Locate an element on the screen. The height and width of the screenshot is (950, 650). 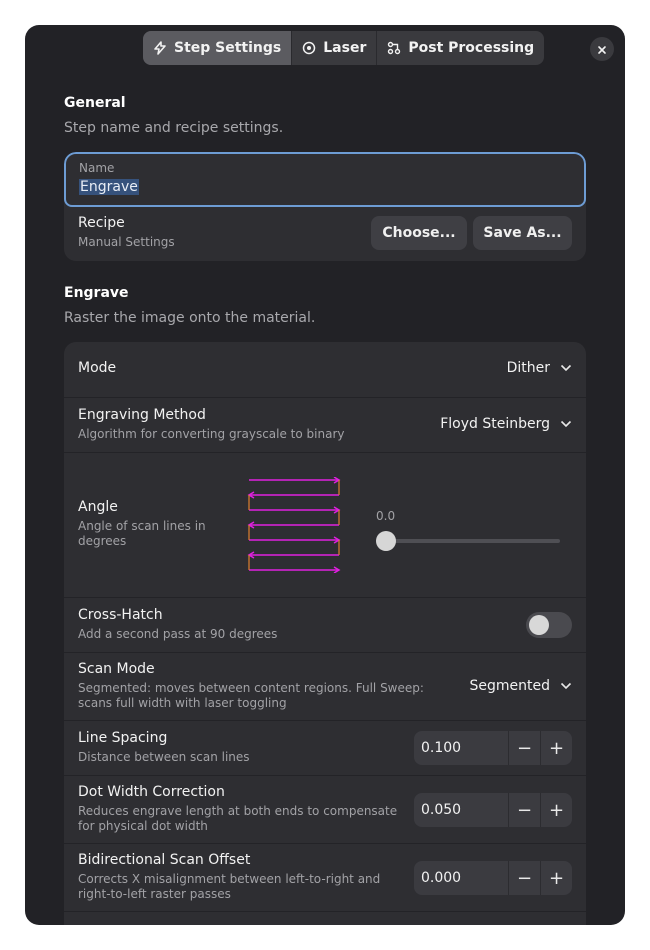
mode-dropdown: Dither is located at coordinates (539, 368).